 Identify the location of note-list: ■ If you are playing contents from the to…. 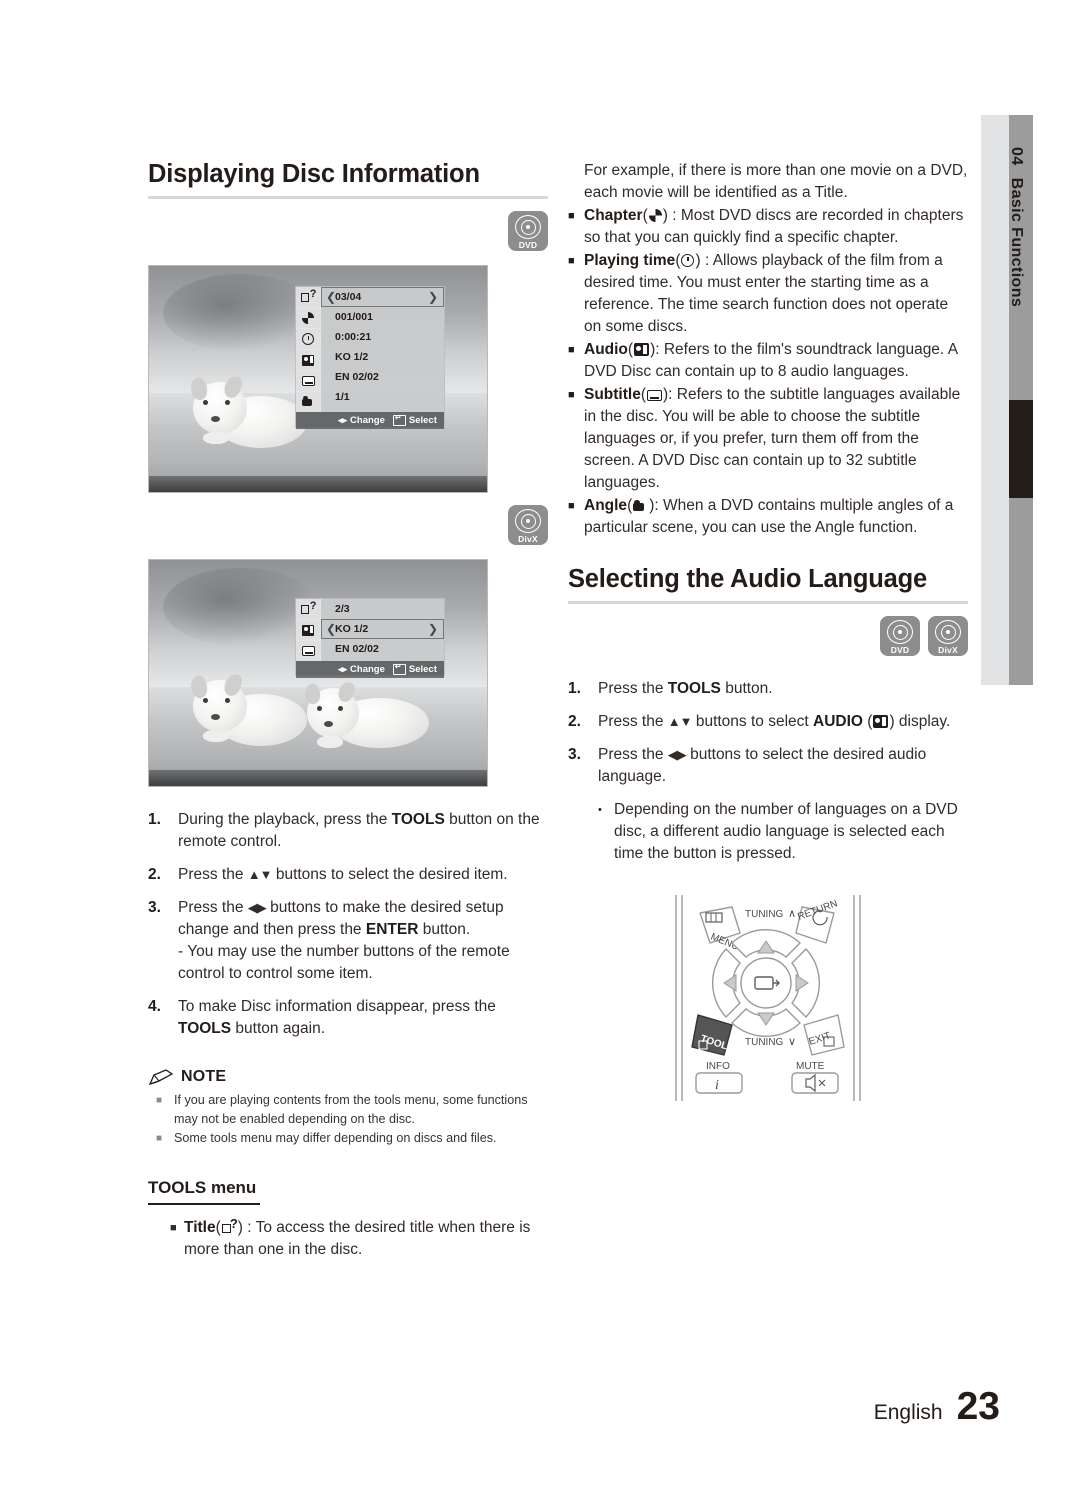
(348, 1119).